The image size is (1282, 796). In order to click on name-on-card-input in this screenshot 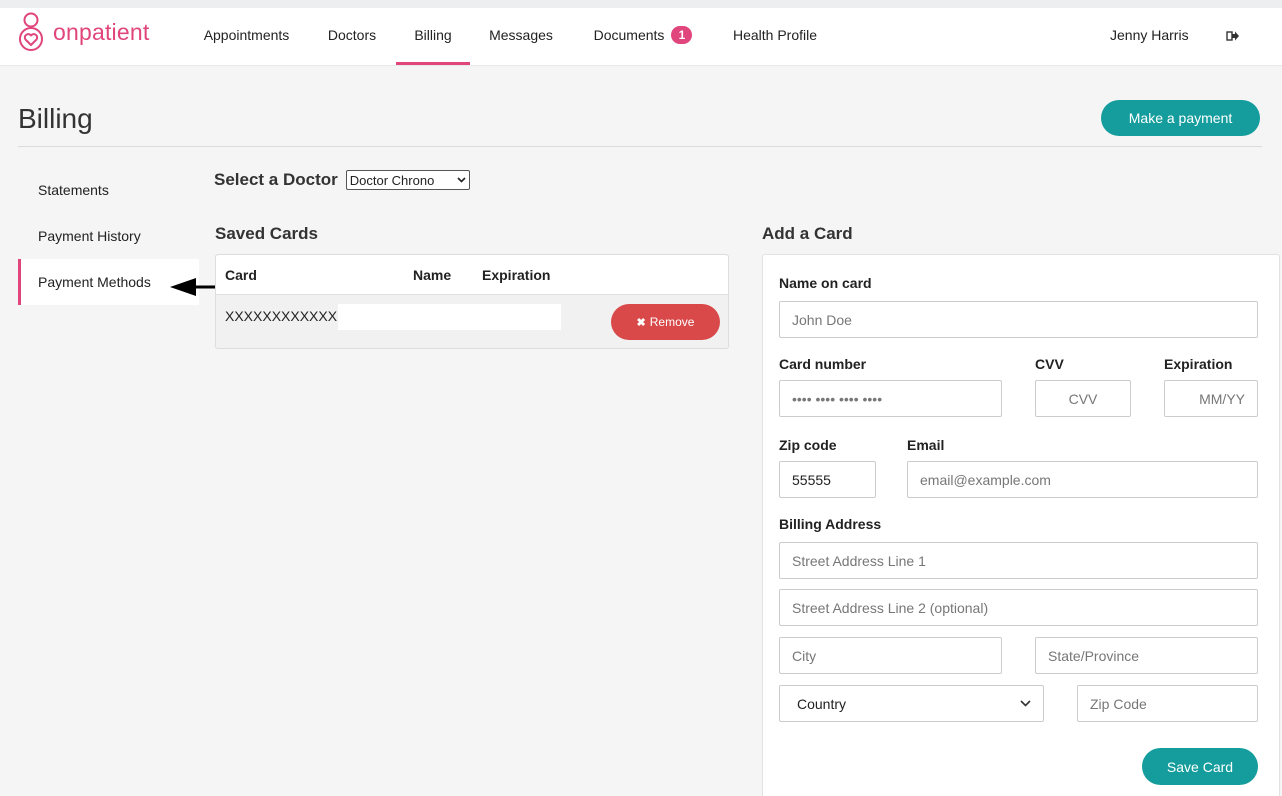, I will do `click(1018, 319)`.